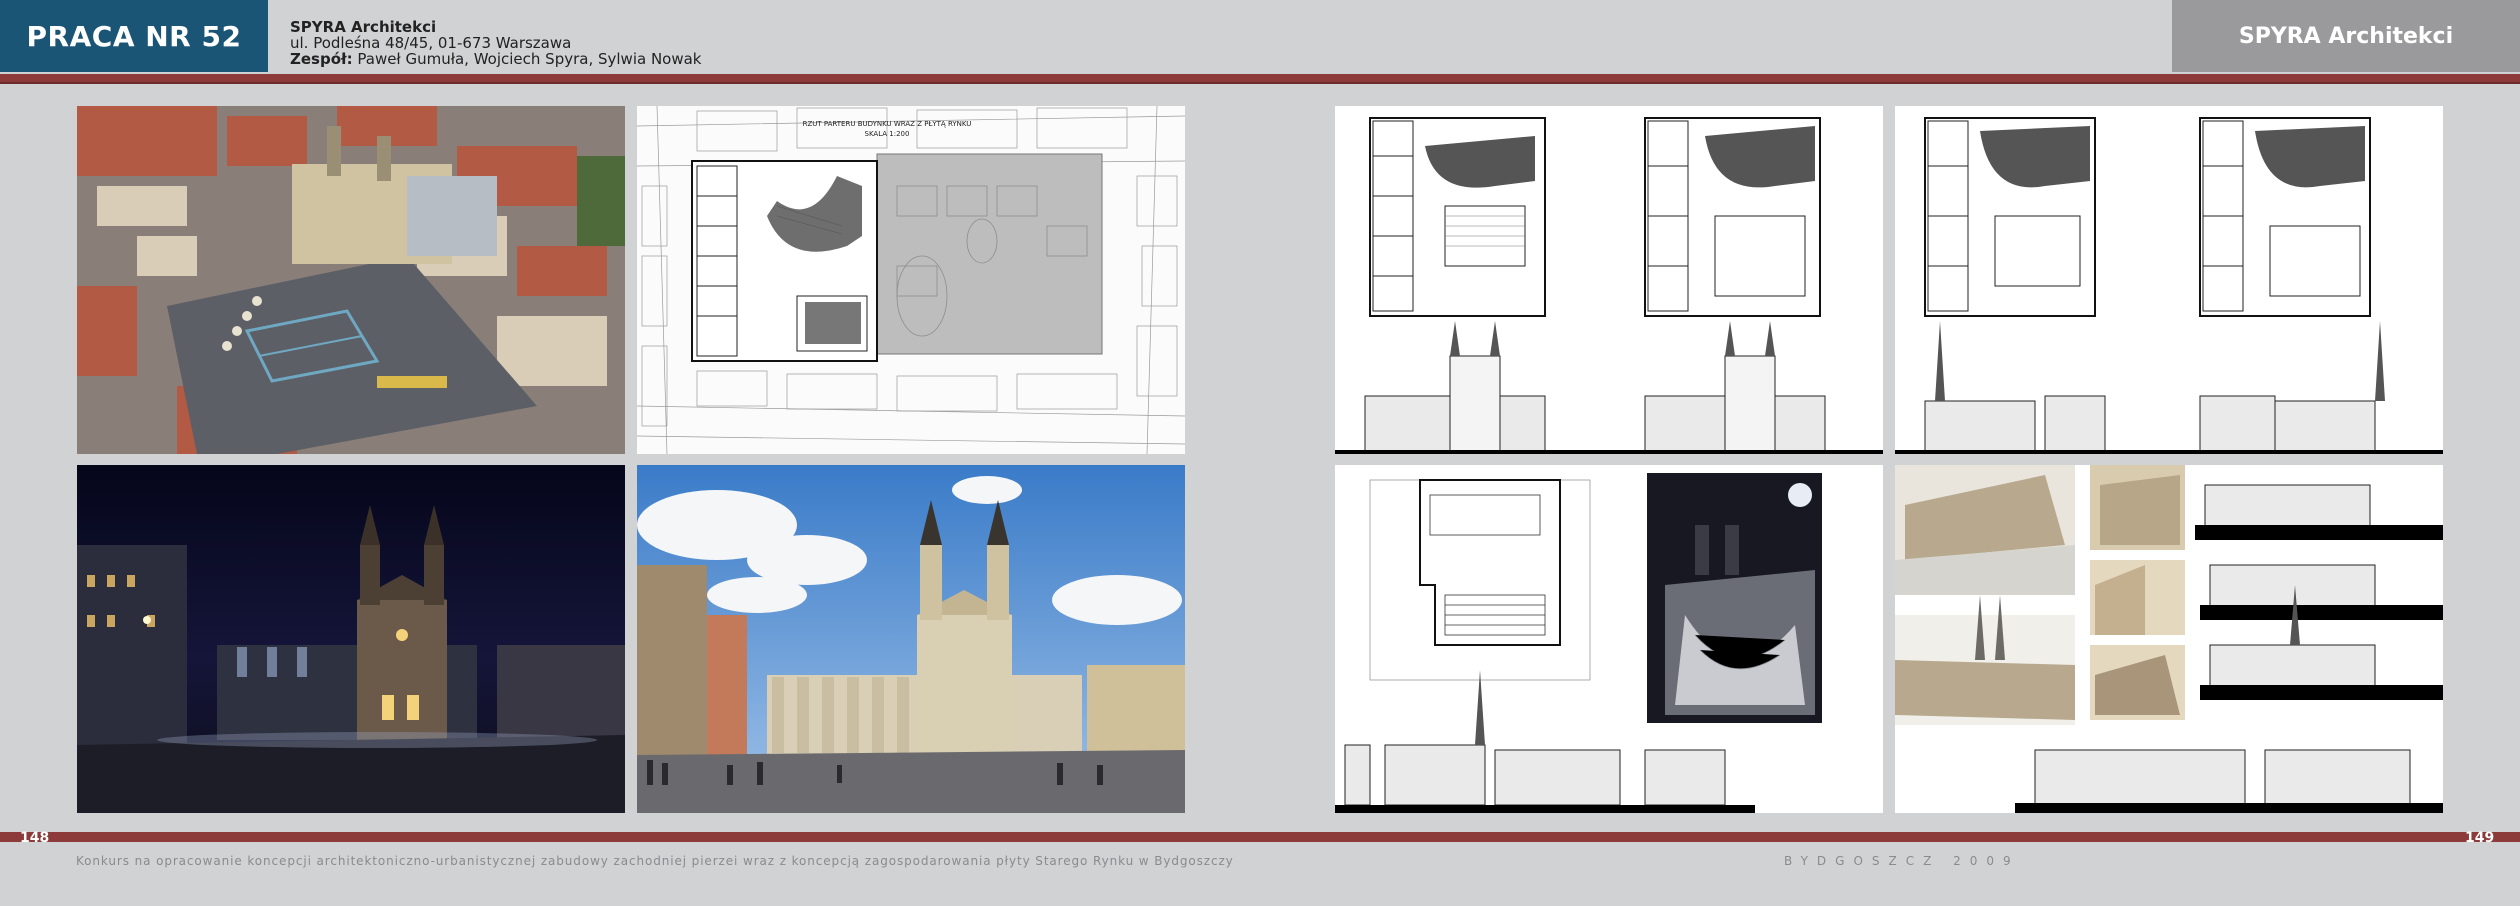 Image resolution: width=2520 pixels, height=906 pixels. Describe the element at coordinates (911, 639) in the screenshot. I see `day-render` at that location.